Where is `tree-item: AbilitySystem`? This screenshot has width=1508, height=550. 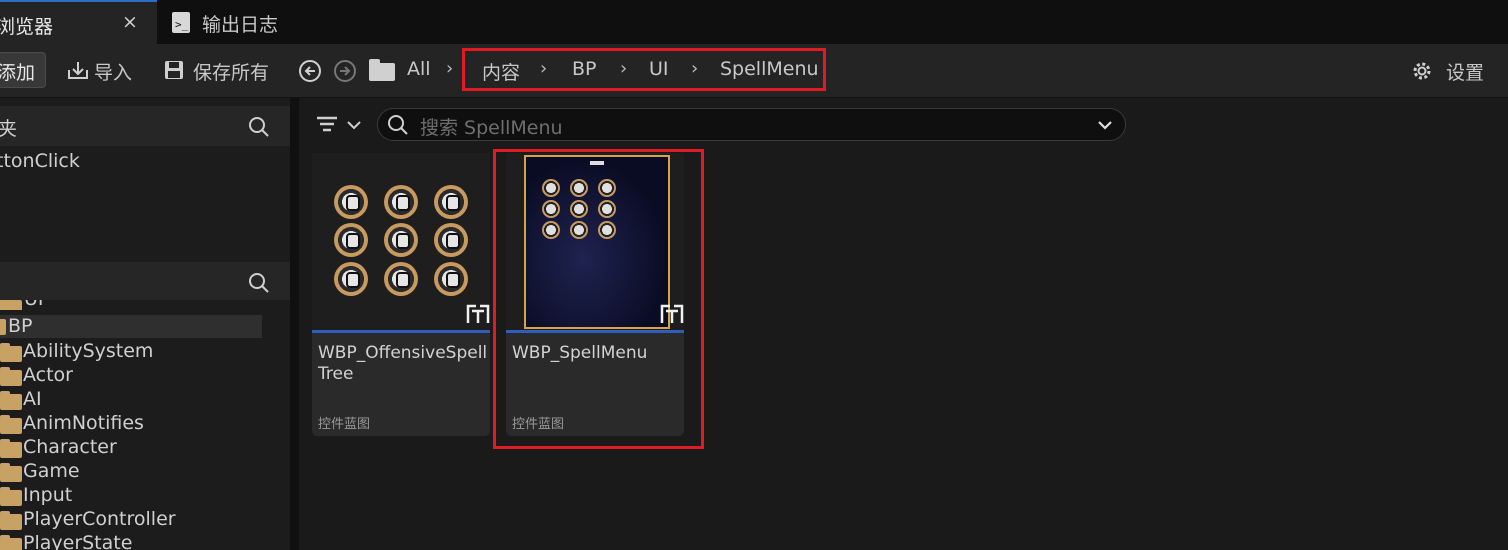
tree-item: AbilitySystem is located at coordinates (131, 352).